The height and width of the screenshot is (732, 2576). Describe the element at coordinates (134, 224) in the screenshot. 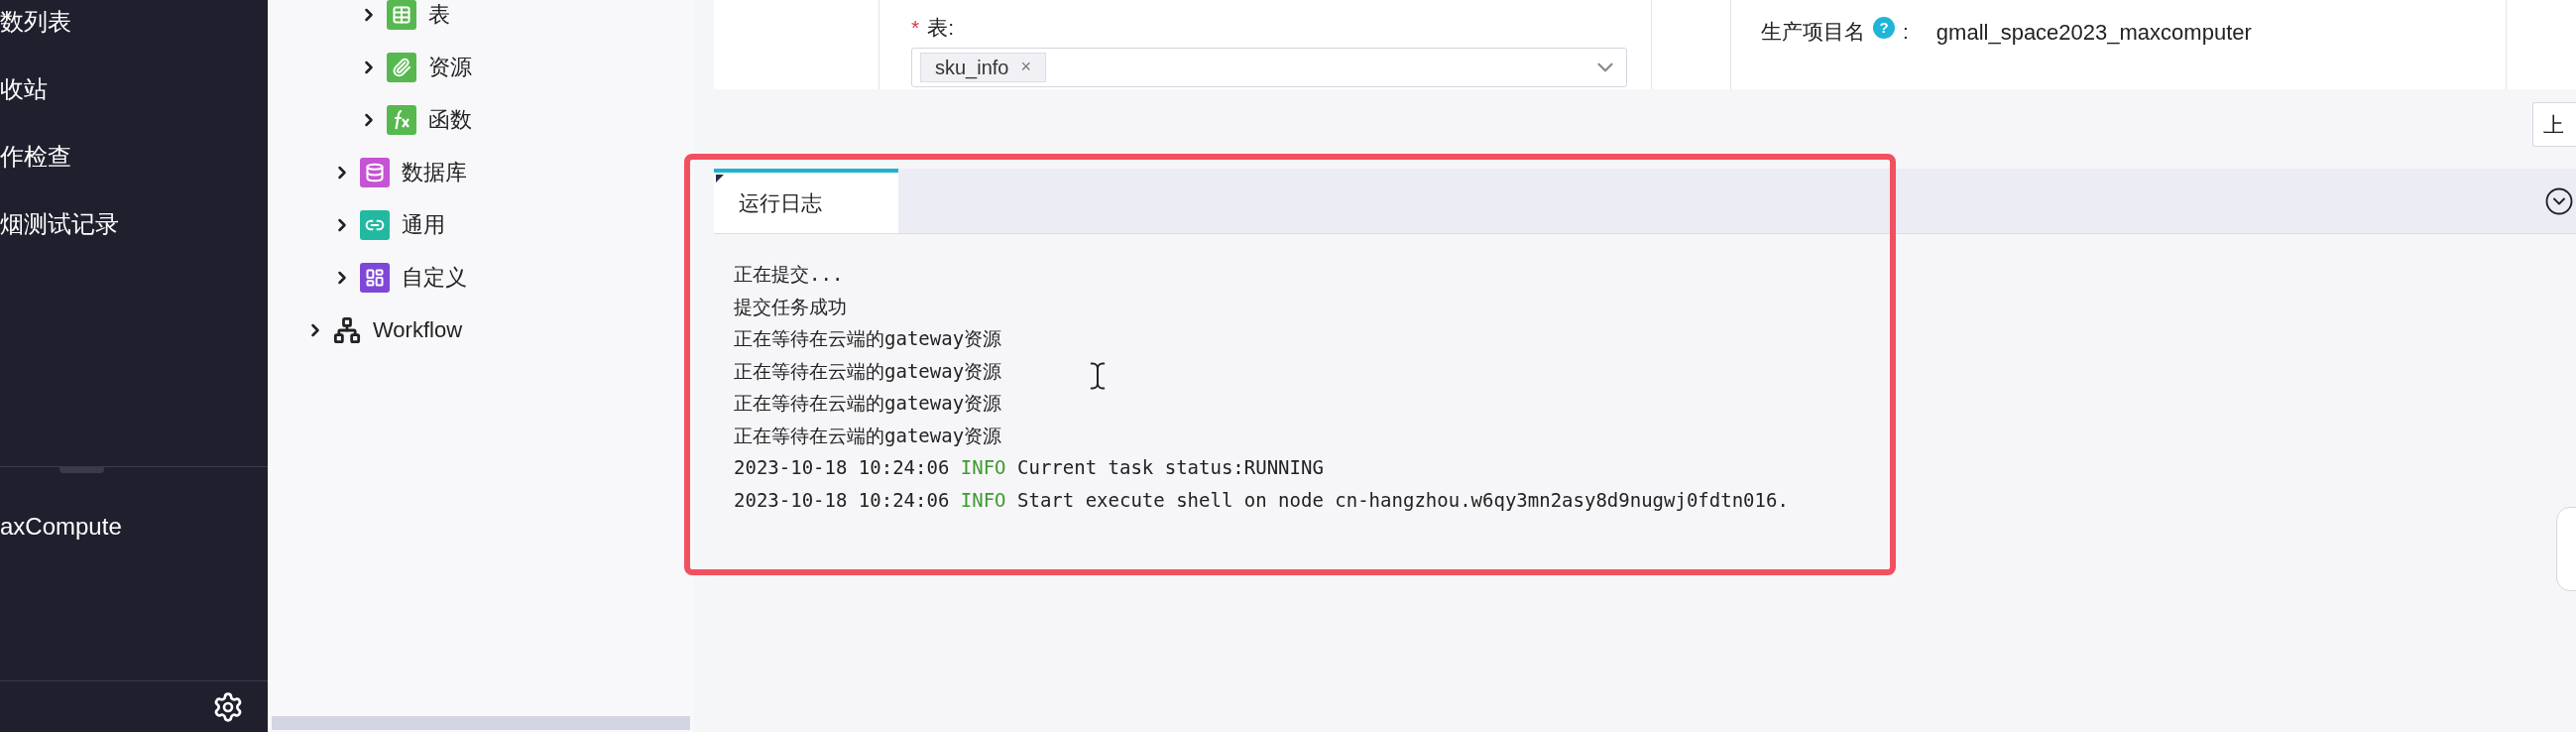

I see `sidebar-item: 烟测试记录` at that location.